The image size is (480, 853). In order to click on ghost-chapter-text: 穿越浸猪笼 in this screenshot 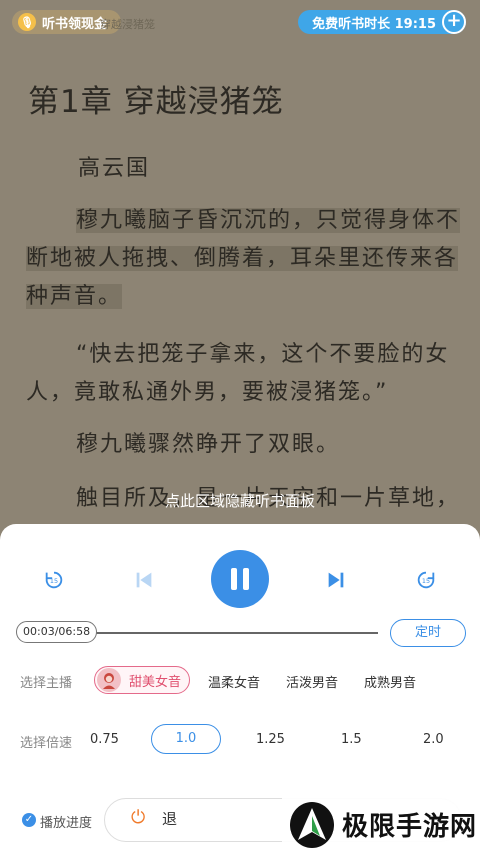, I will do `click(127, 24)`.